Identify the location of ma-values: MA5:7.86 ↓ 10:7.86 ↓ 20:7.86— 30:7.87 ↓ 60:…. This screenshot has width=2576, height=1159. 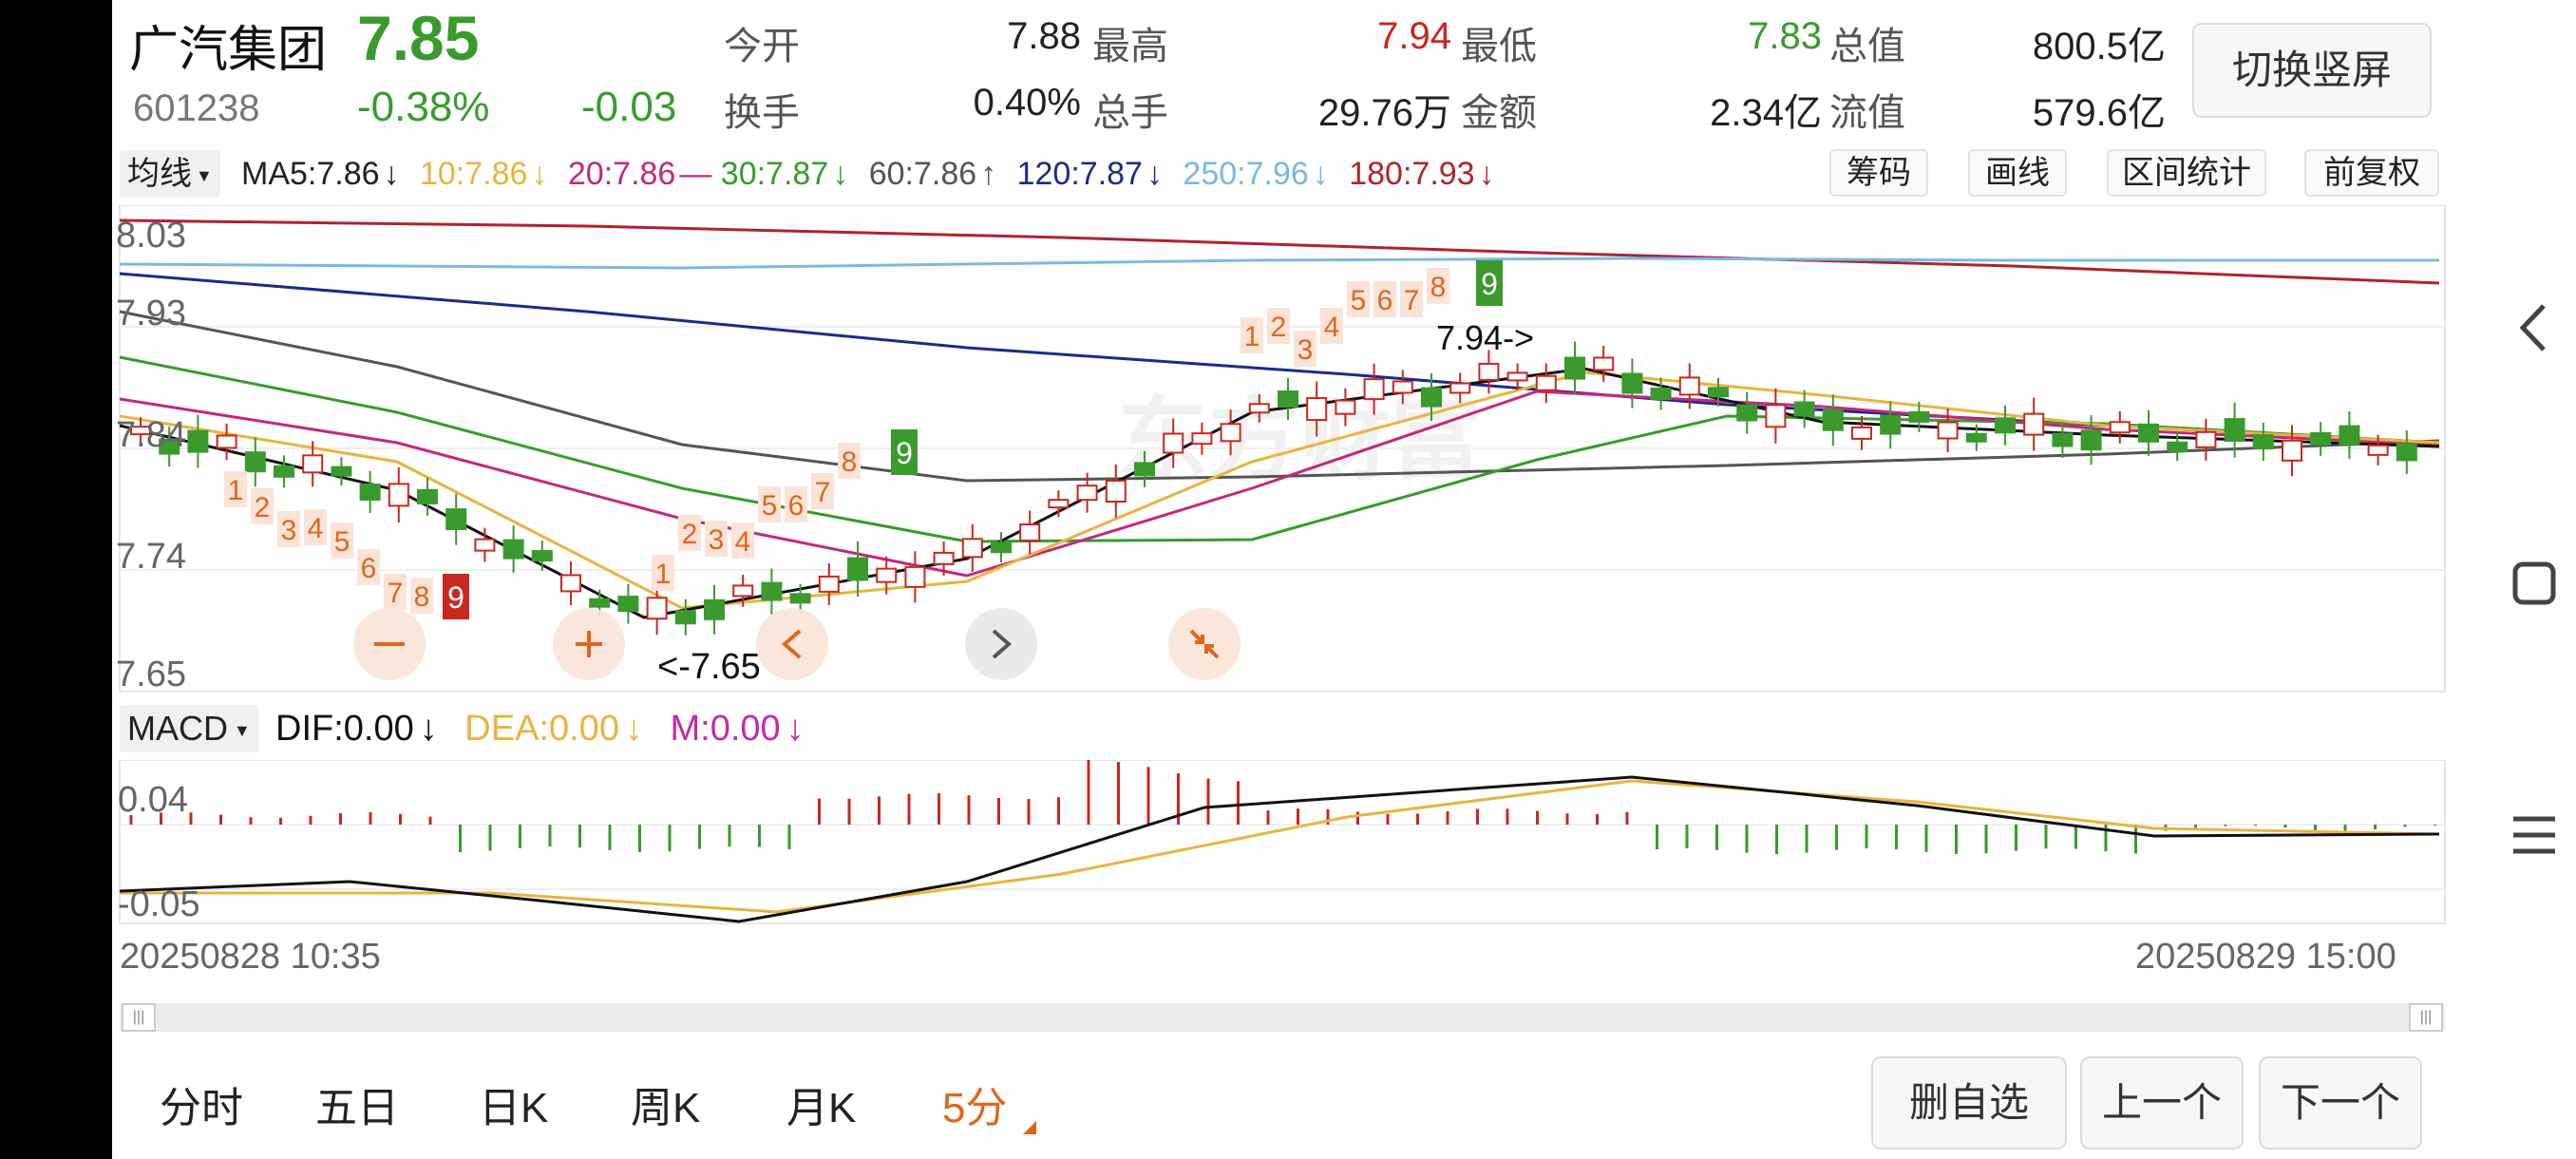
(868, 174).